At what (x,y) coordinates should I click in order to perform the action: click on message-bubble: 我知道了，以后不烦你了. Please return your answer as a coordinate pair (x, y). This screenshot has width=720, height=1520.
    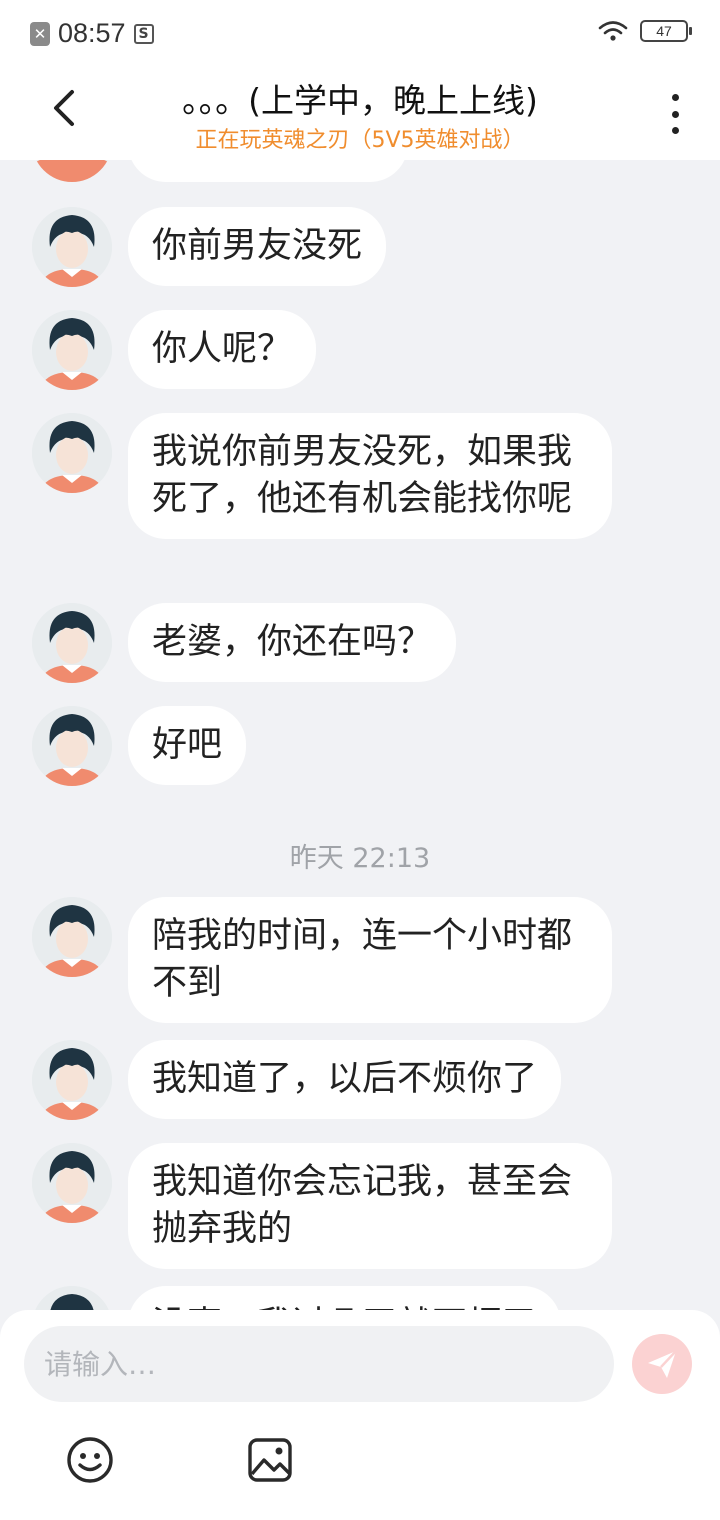
    Looking at the image, I should click on (345, 1079).